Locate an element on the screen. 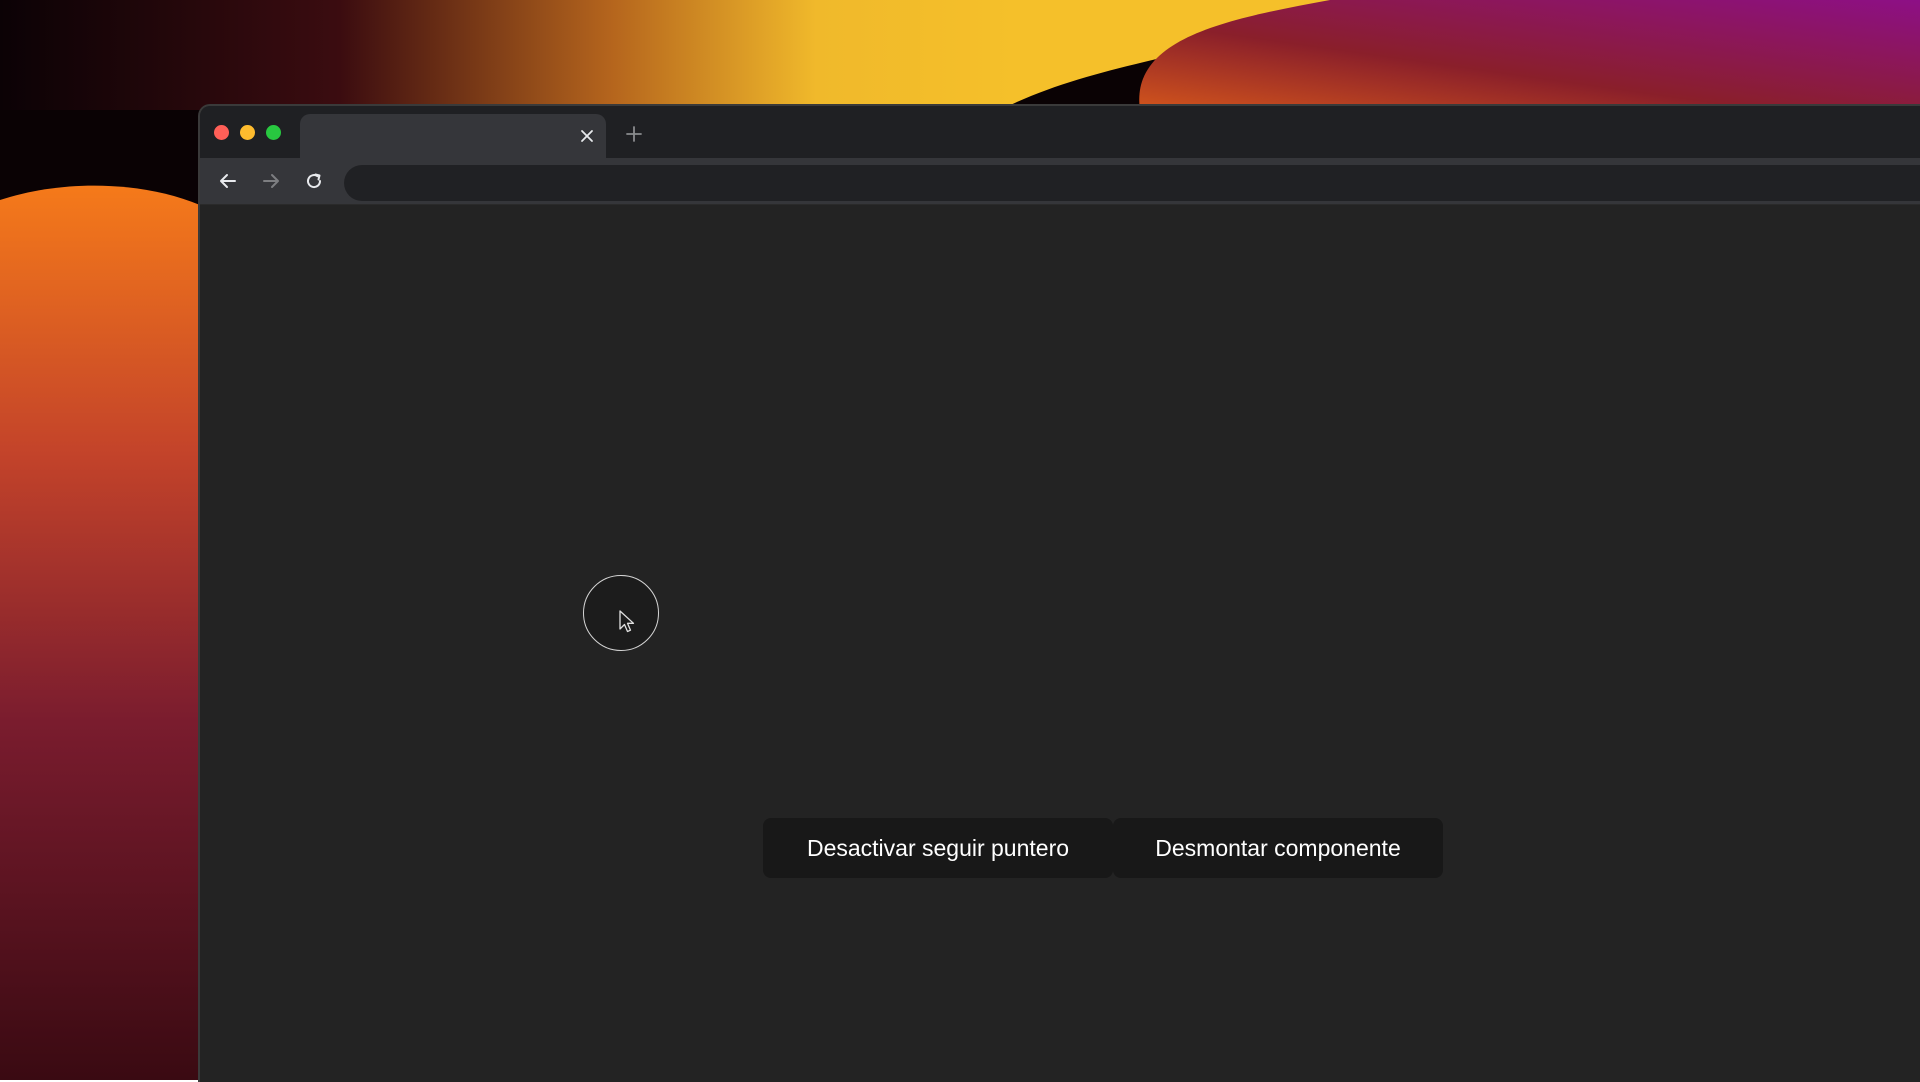  new-tab-button is located at coordinates (634, 134).